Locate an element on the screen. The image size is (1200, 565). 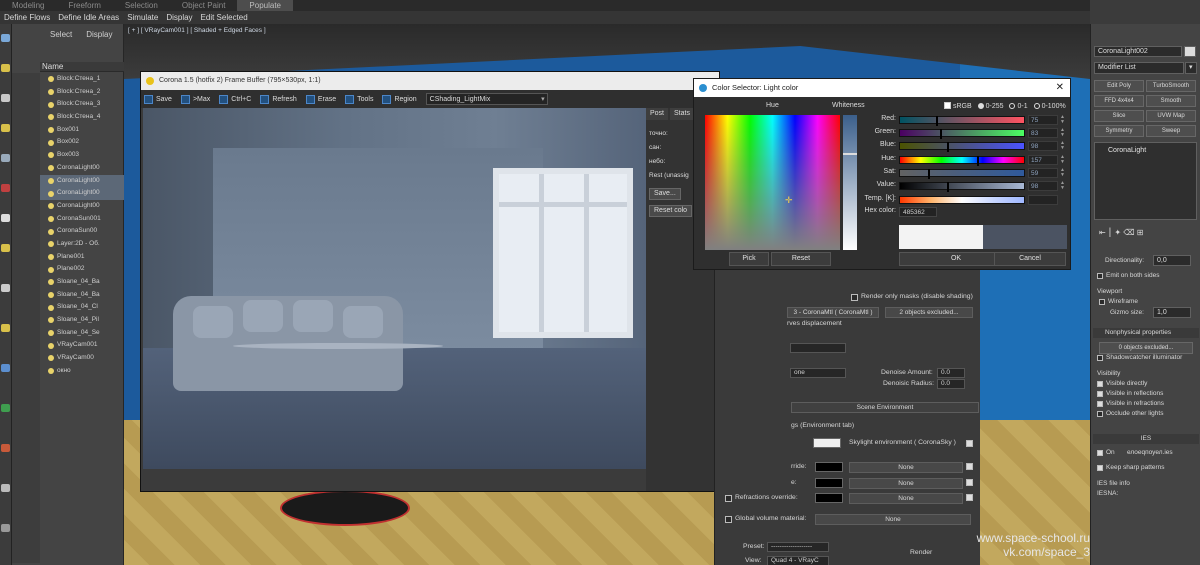
hue-saturation-picker: ✛ is located at coordinates (772, 182).